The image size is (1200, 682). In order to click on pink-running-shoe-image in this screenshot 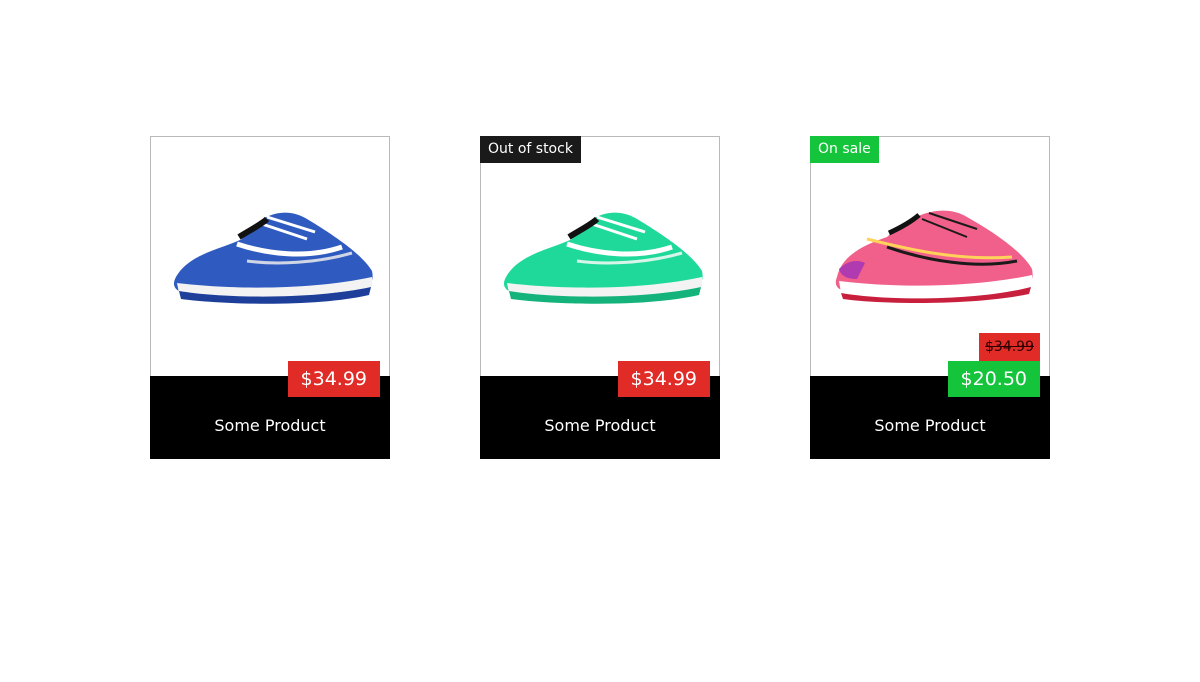, I will do `click(934, 257)`.